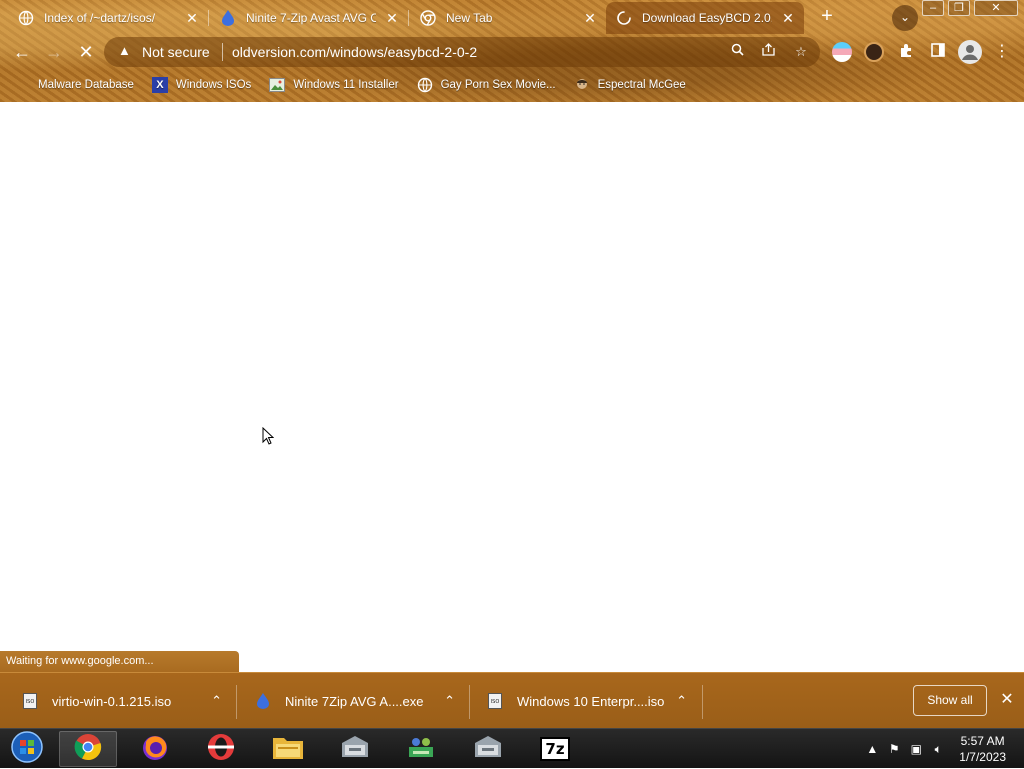  Describe the element at coordinates (970, 52) in the screenshot. I see `account-icon` at that location.